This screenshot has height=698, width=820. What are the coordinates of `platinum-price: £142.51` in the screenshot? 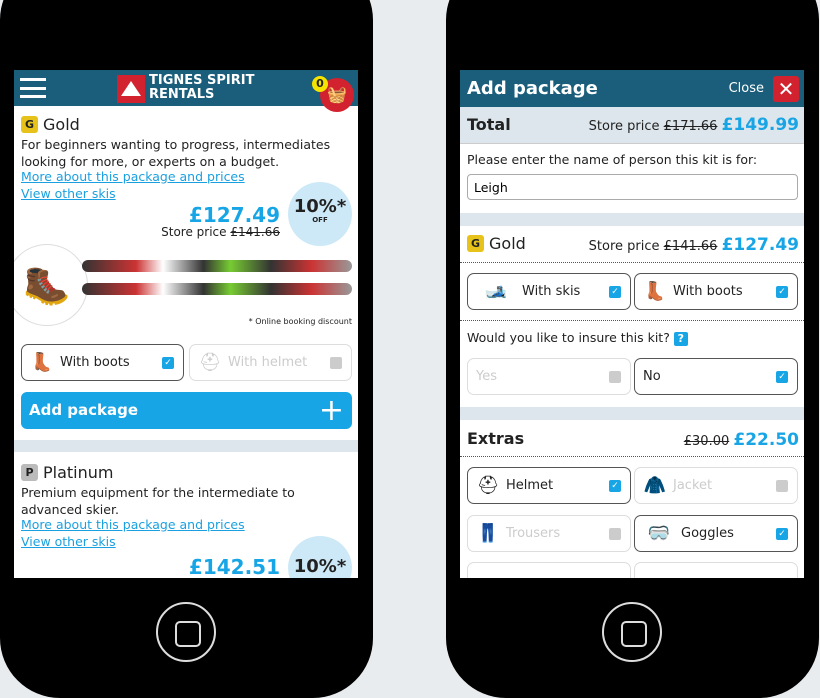 It's located at (234, 566).